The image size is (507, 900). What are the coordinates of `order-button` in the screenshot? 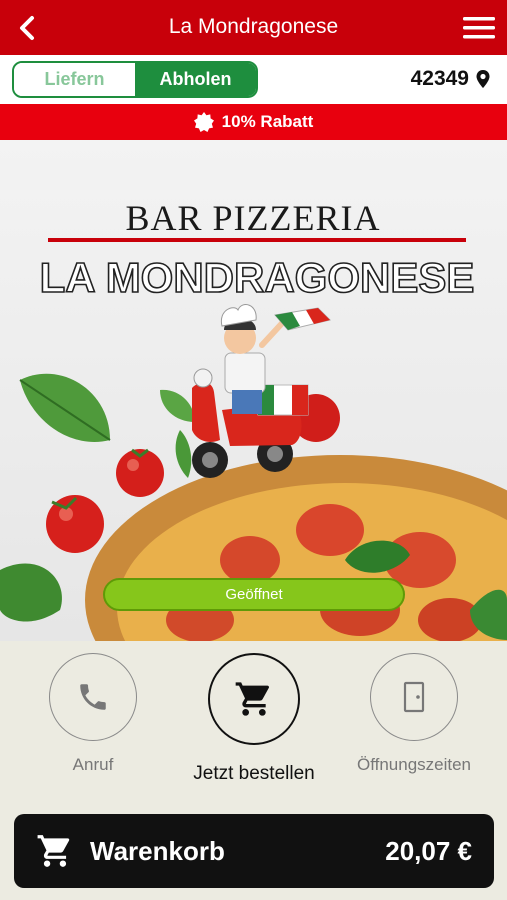 It's located at (254, 699).